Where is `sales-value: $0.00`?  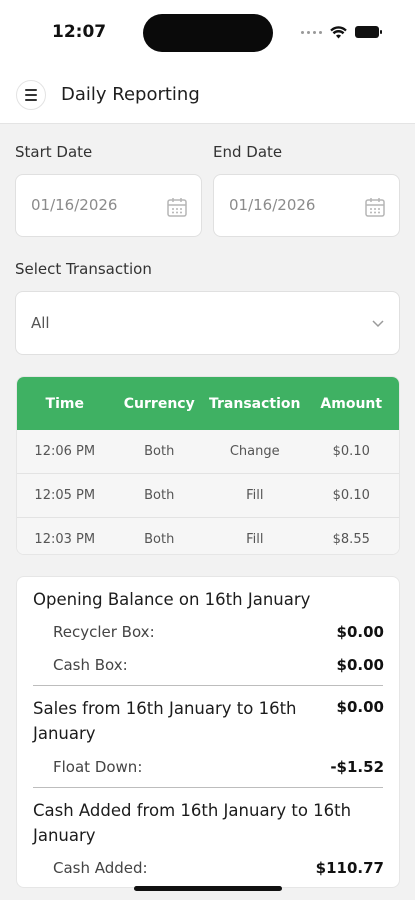 sales-value: $0.00 is located at coordinates (360, 707).